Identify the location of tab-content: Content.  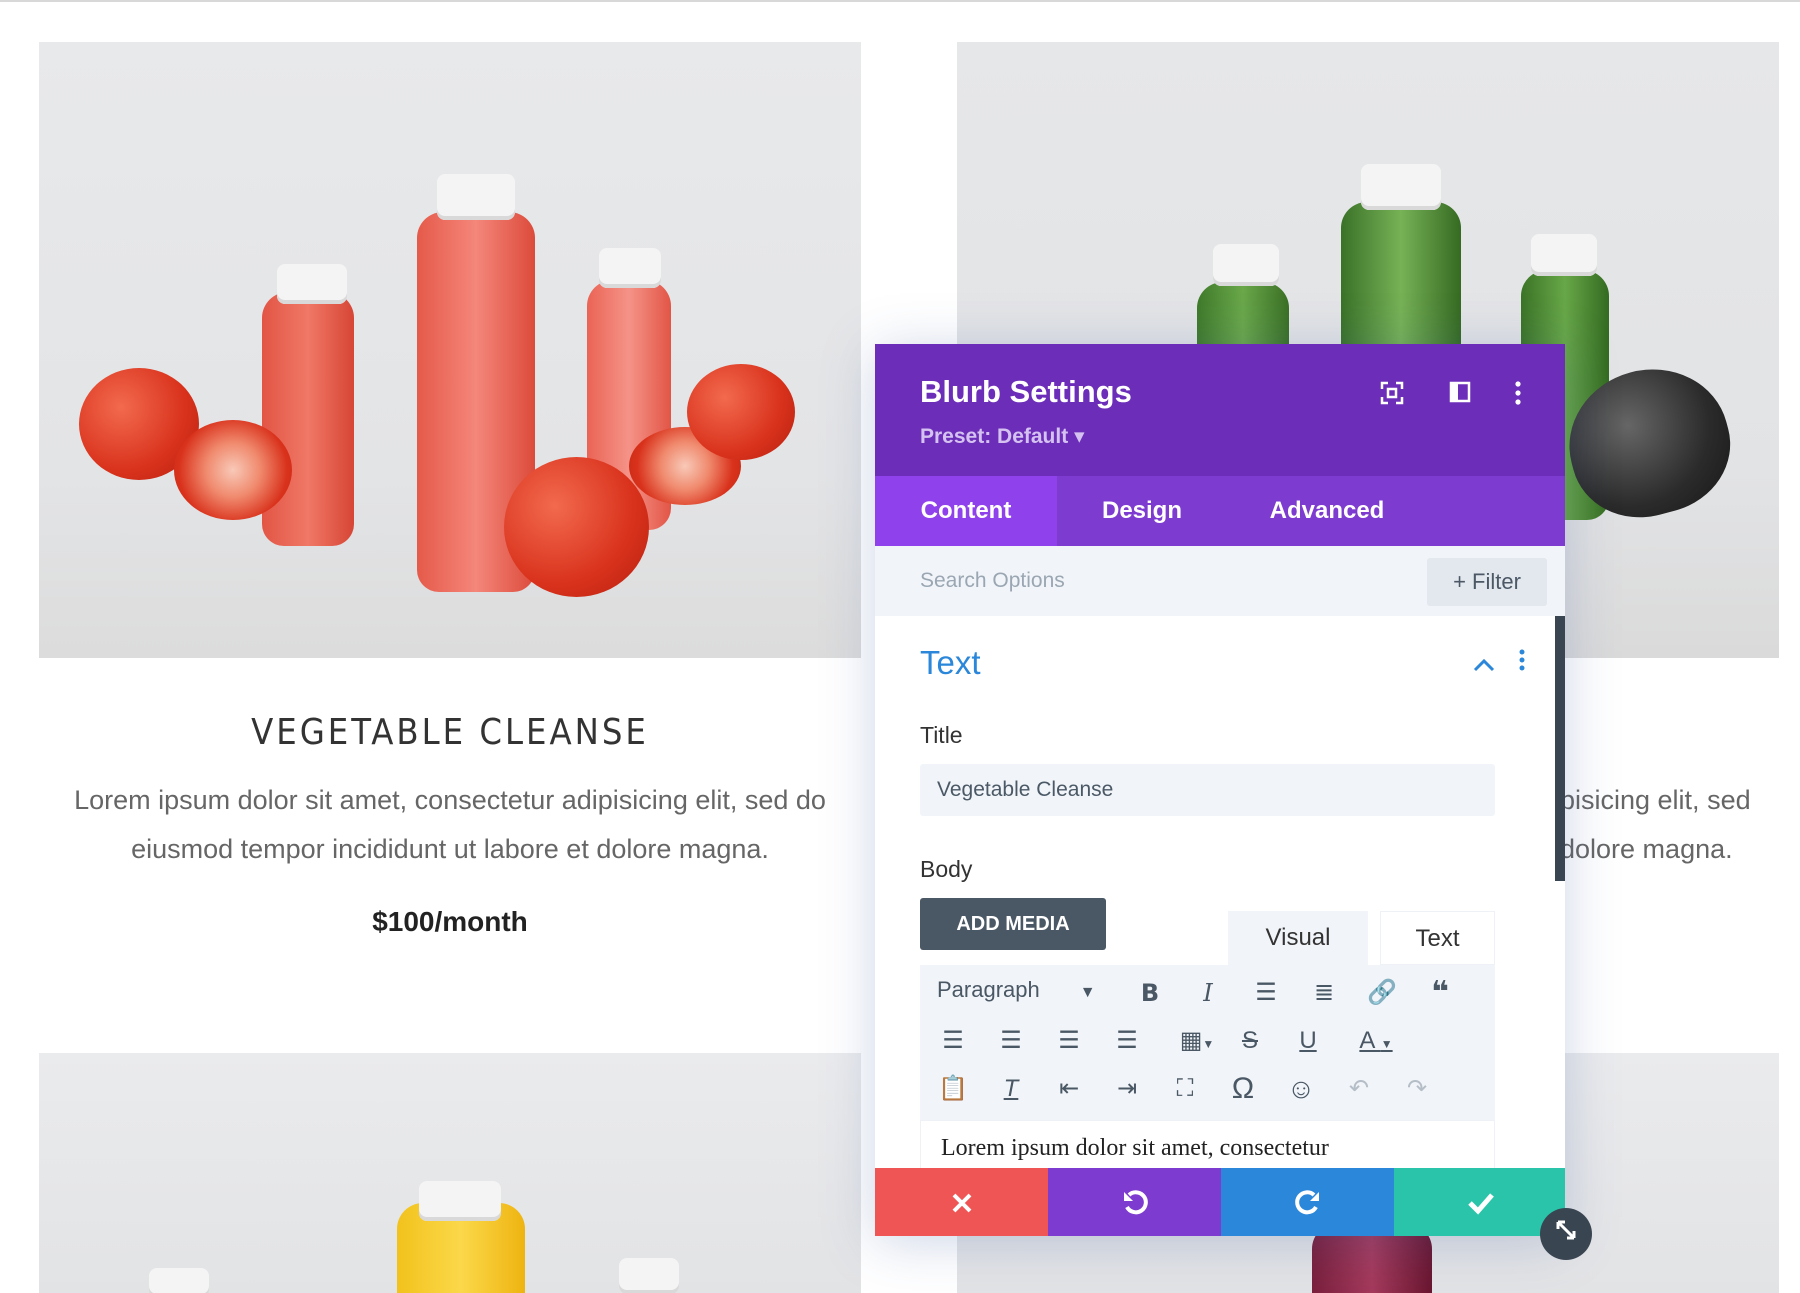
(966, 511).